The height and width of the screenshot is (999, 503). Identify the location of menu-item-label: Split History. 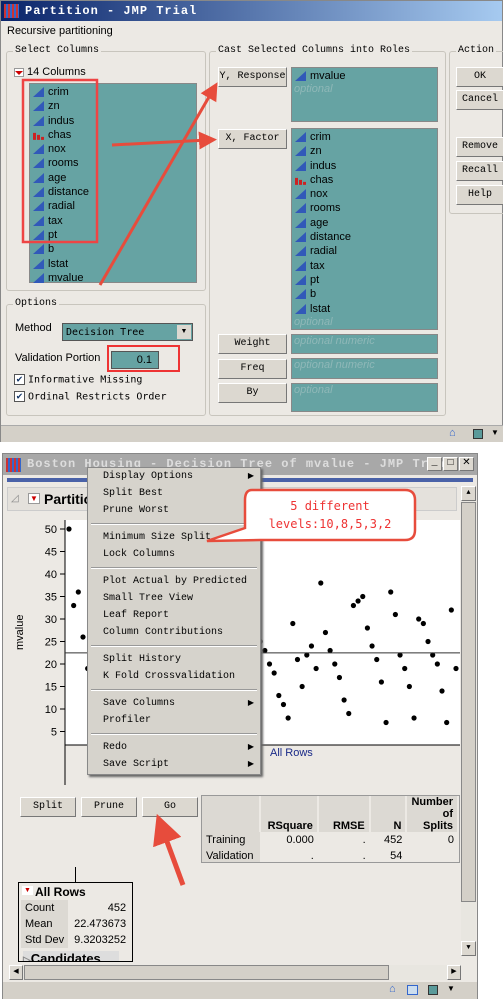
(142, 659).